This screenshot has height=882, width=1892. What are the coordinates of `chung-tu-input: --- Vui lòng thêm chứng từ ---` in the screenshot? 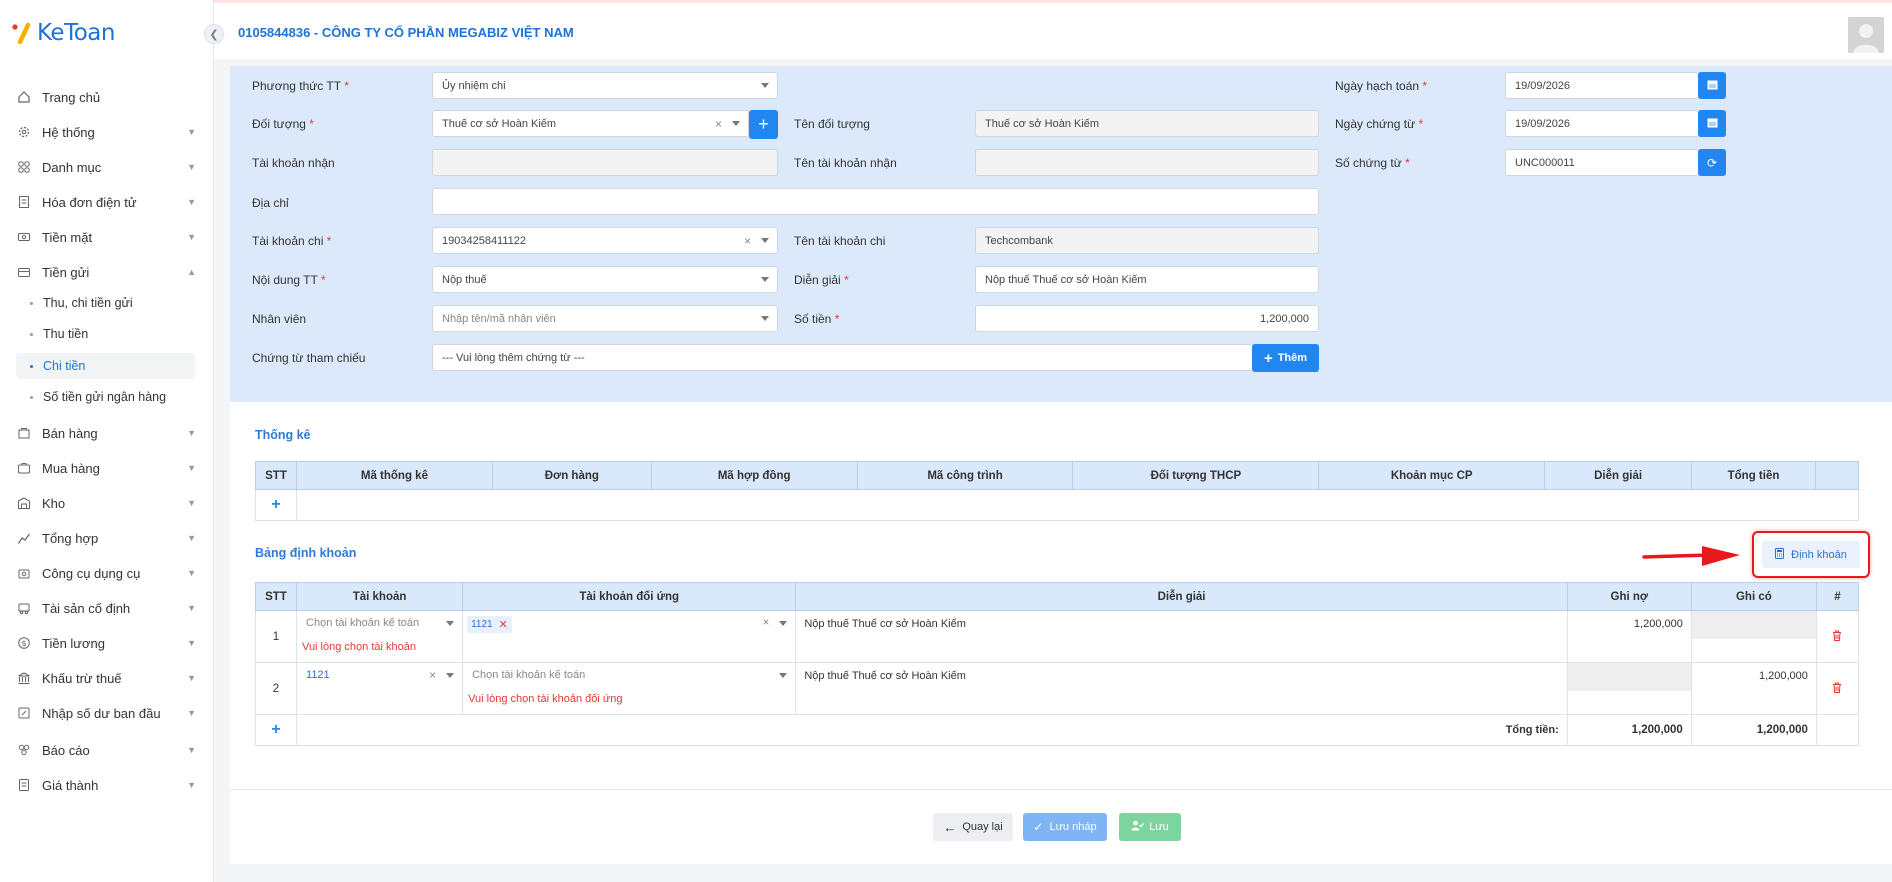 It's located at (842, 357).